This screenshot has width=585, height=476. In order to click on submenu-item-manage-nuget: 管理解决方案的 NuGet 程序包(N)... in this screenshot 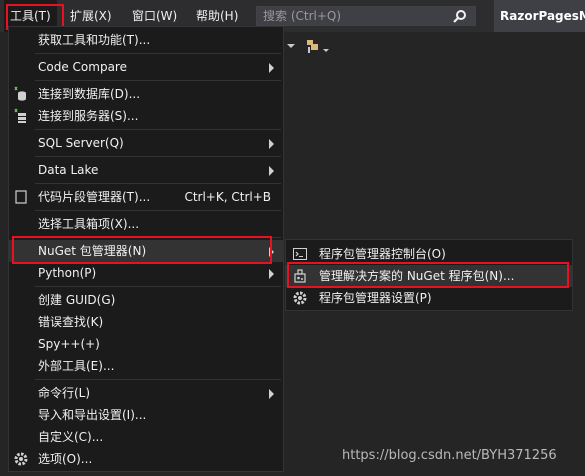, I will do `click(429, 276)`.